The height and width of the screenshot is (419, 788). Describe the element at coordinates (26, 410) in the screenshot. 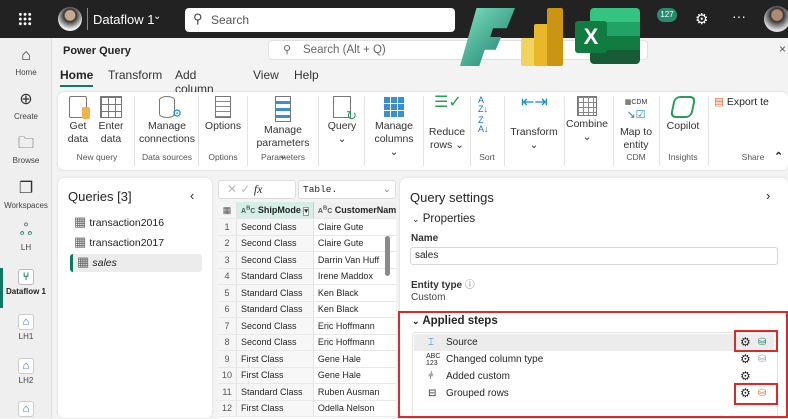

I see `rail-item-lakehouse: ⌂` at that location.